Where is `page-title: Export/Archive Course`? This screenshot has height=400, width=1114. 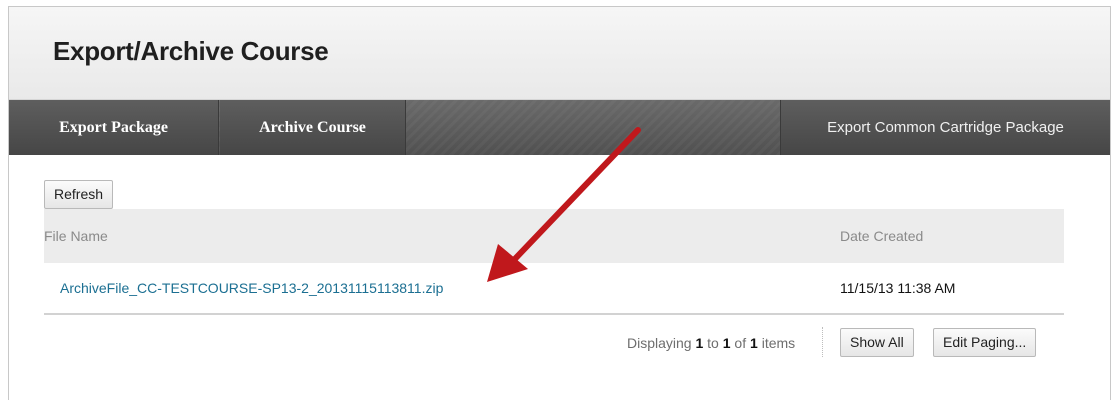 page-title: Export/Archive Course is located at coordinates (191, 51).